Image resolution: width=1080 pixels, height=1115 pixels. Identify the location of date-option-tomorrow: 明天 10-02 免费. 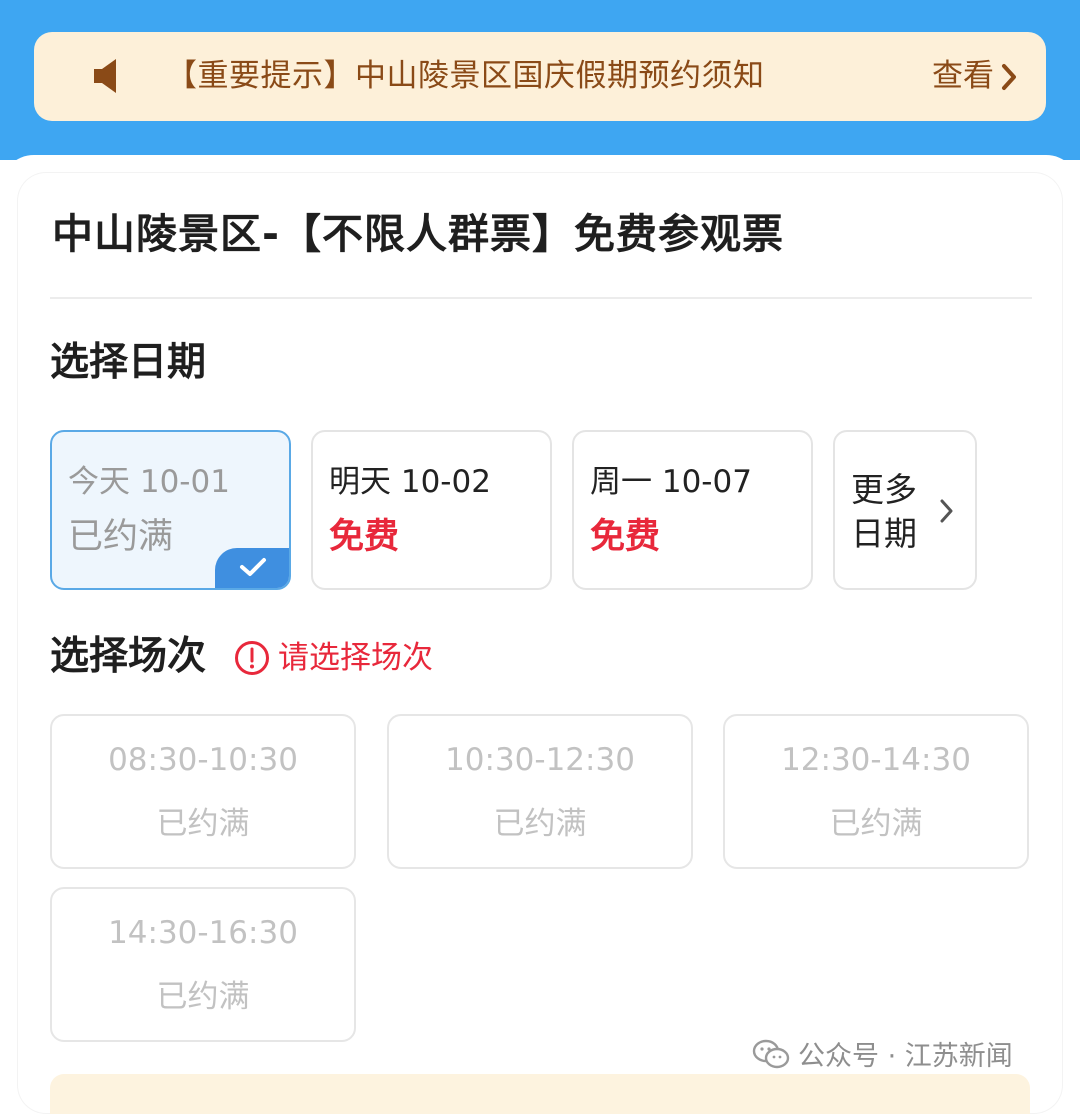
(431, 510).